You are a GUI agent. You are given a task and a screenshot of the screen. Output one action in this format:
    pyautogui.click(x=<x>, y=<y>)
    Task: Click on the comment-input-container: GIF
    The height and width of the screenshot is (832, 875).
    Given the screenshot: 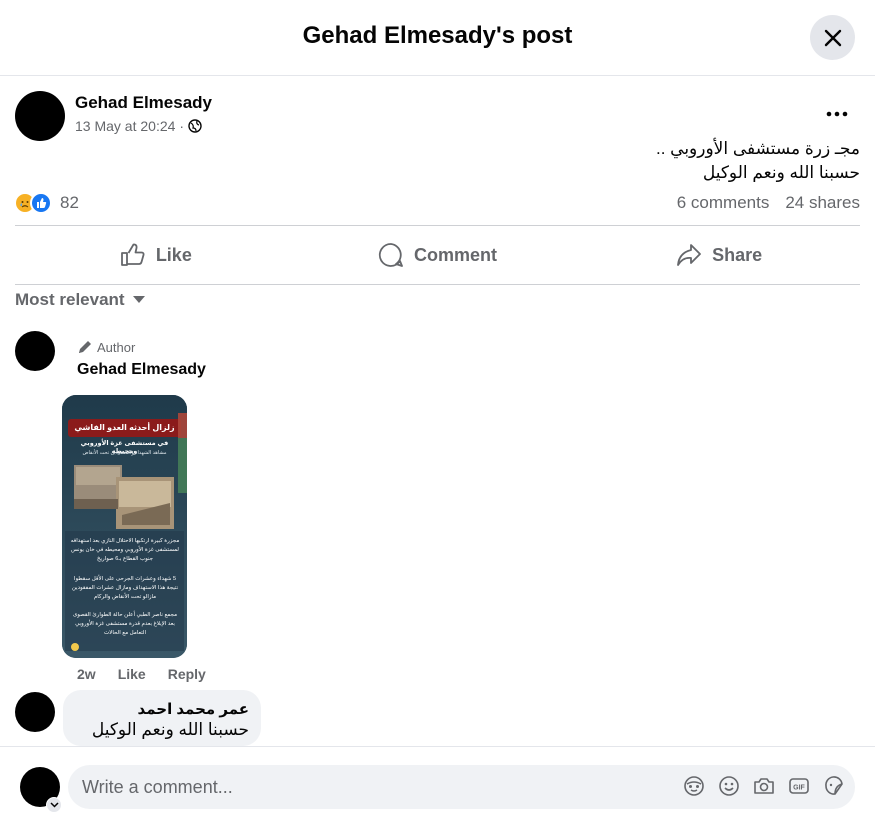 What is the action you would take?
    pyautogui.click(x=461, y=787)
    